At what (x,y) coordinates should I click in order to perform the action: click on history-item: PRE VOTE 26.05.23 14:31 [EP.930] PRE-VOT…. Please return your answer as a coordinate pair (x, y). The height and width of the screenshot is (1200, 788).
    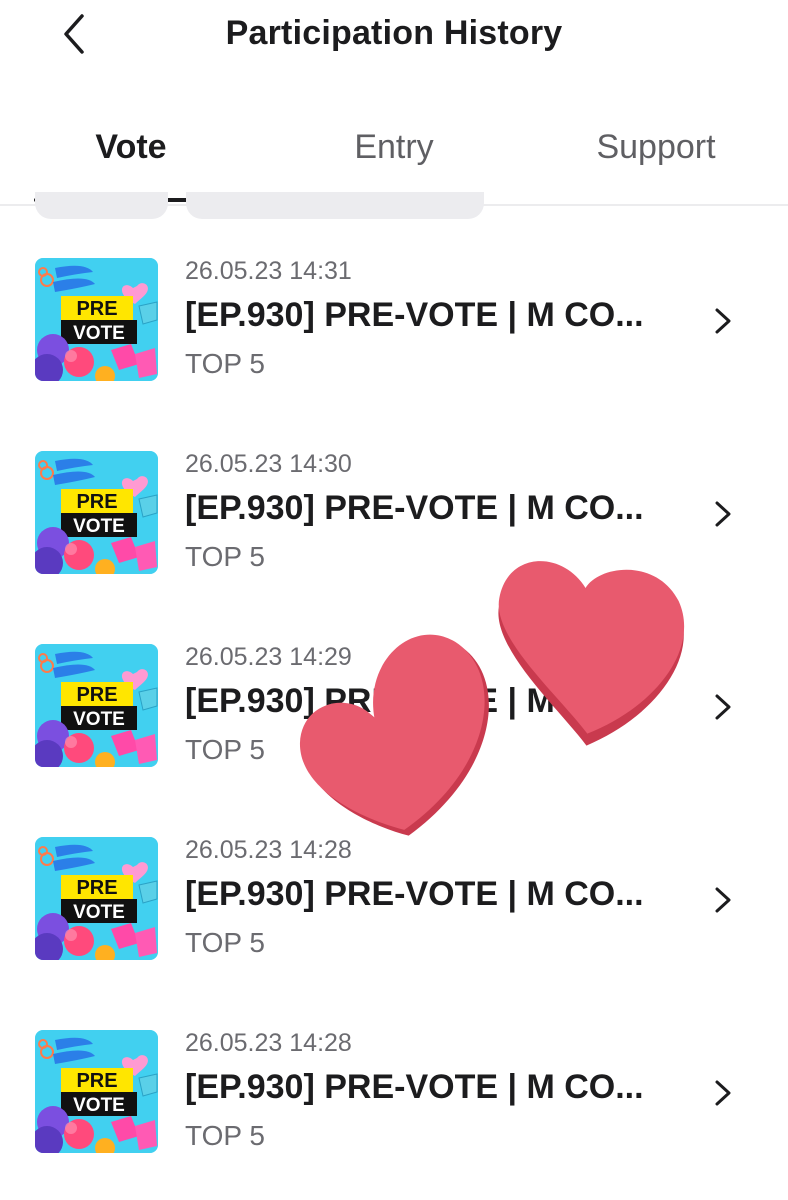
    Looking at the image, I should click on (394, 315).